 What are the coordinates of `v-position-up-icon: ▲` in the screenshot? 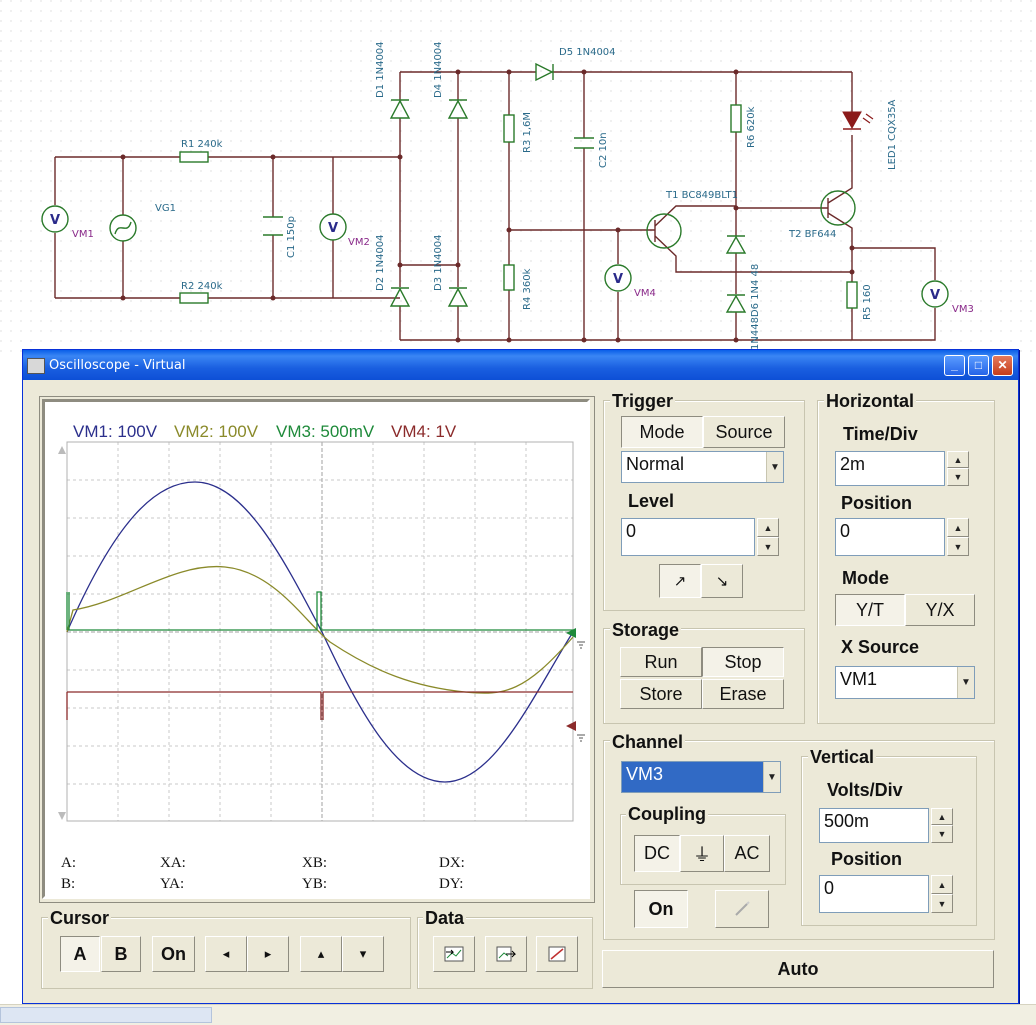 It's located at (942, 884).